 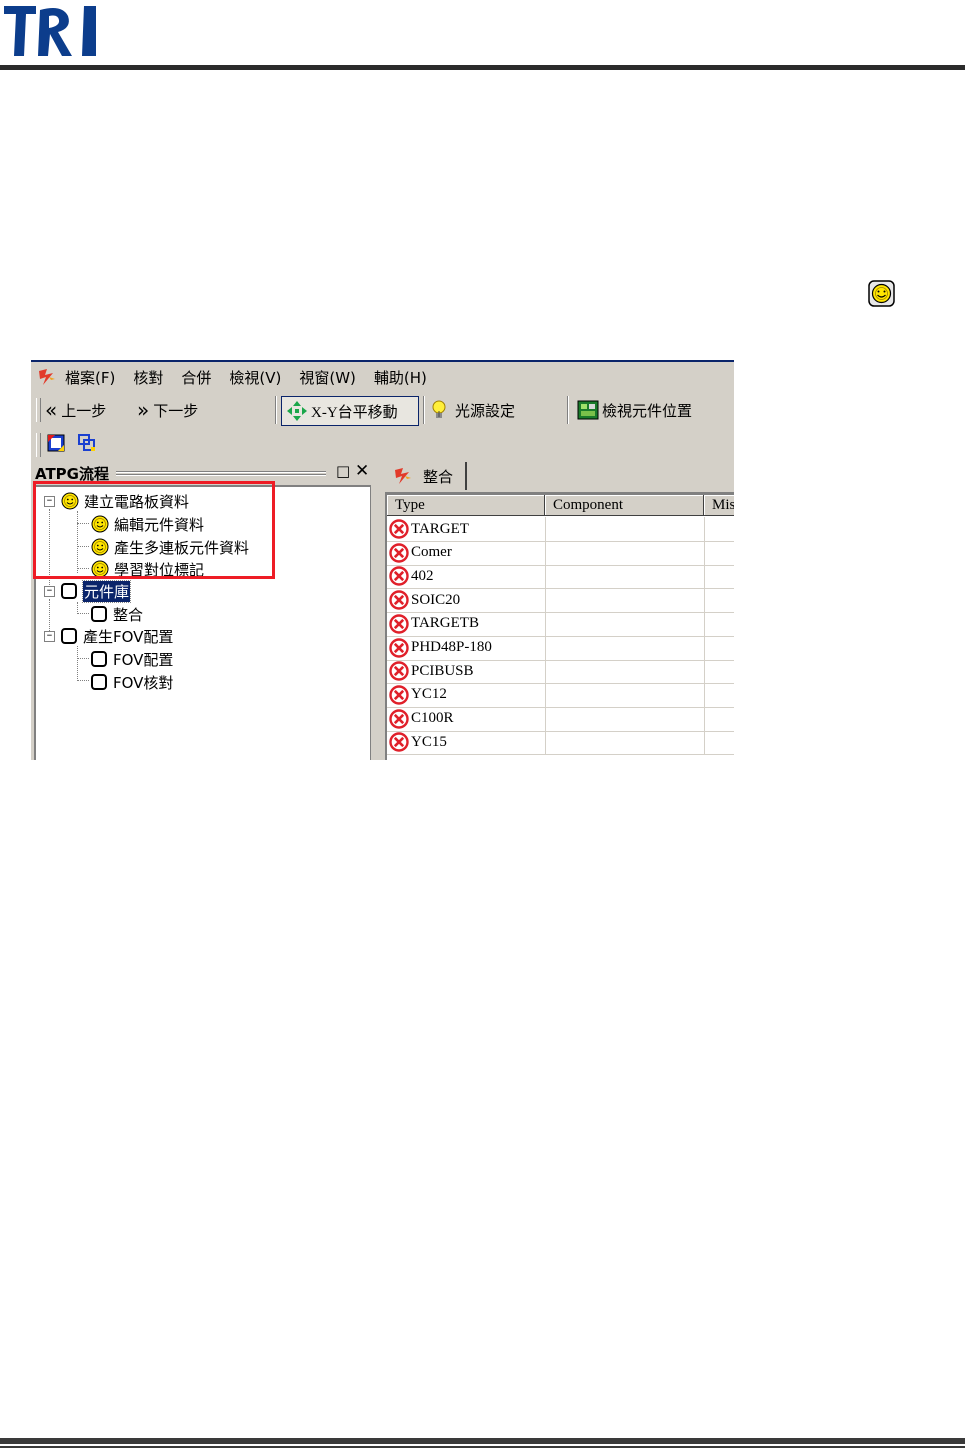 What do you see at coordinates (327, 377) in the screenshot?
I see `menu-window: 視窗(W)` at bounding box center [327, 377].